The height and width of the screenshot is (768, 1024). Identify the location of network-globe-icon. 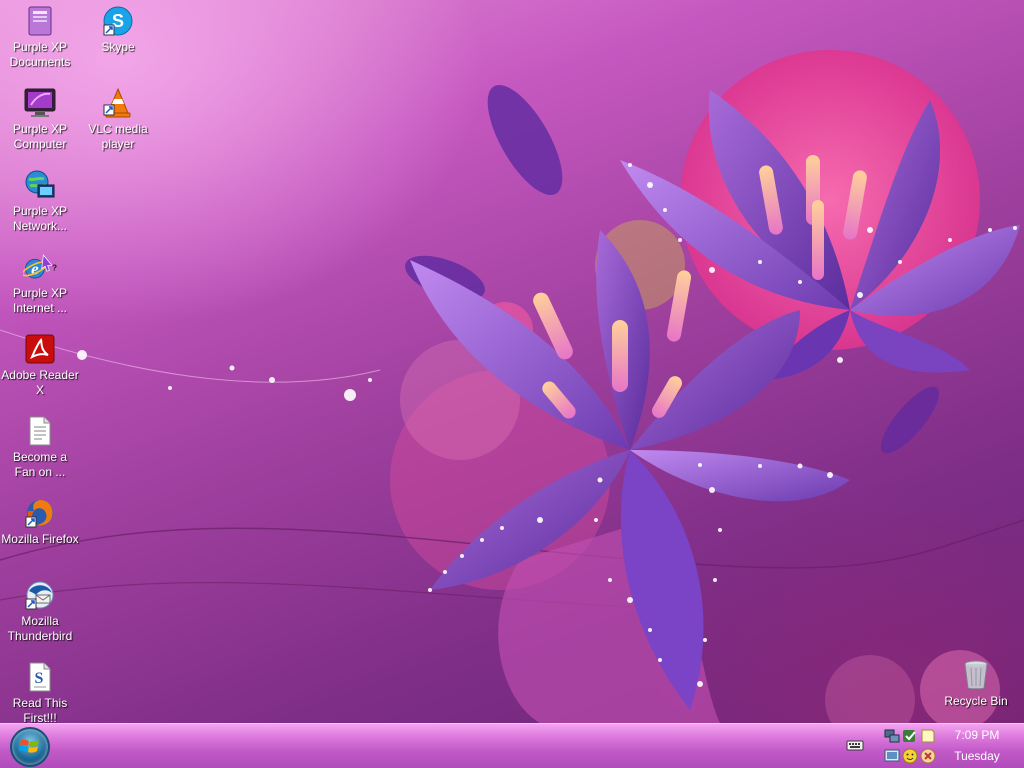
(40, 185).